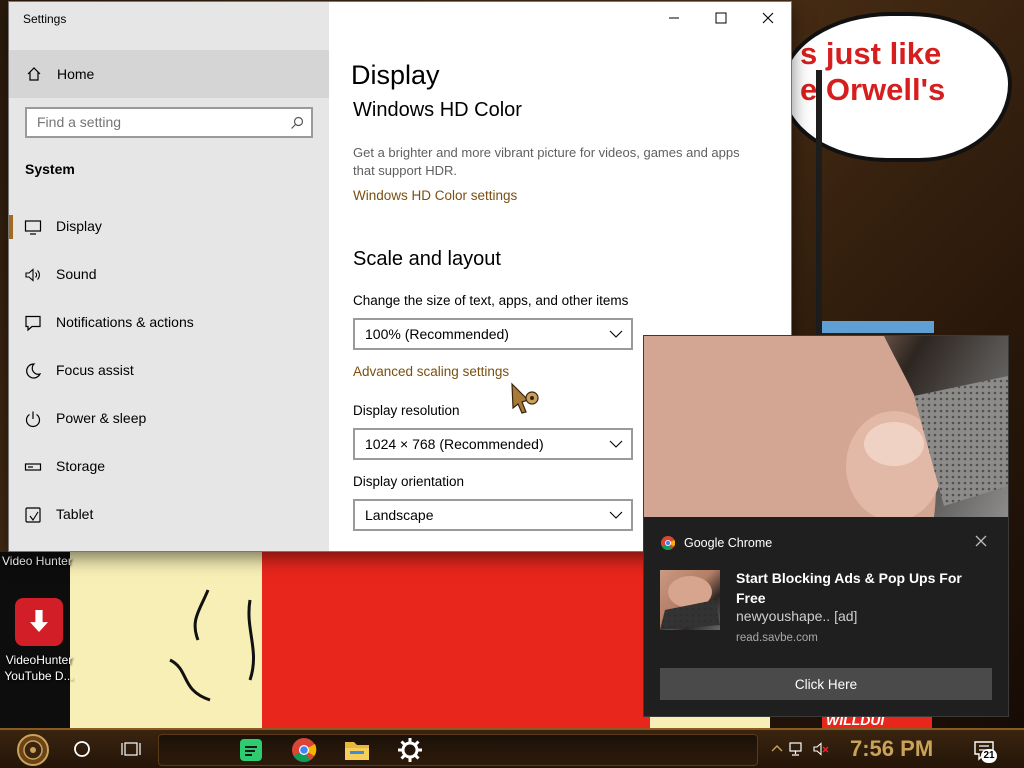 The height and width of the screenshot is (768, 1024). What do you see at coordinates (76, 74) in the screenshot?
I see `home-label: Home` at bounding box center [76, 74].